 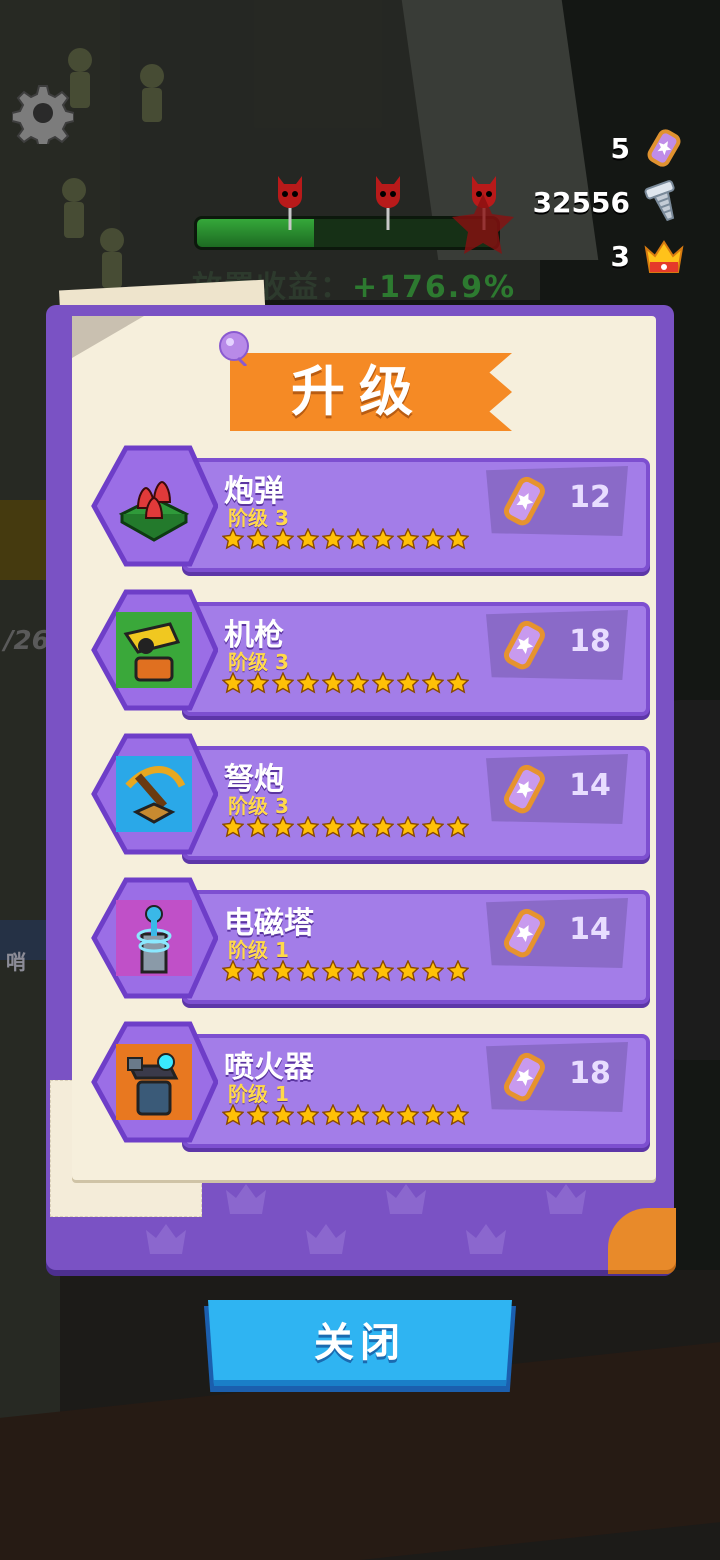 What do you see at coordinates (43, 113) in the screenshot?
I see `settings-gear-icon` at bounding box center [43, 113].